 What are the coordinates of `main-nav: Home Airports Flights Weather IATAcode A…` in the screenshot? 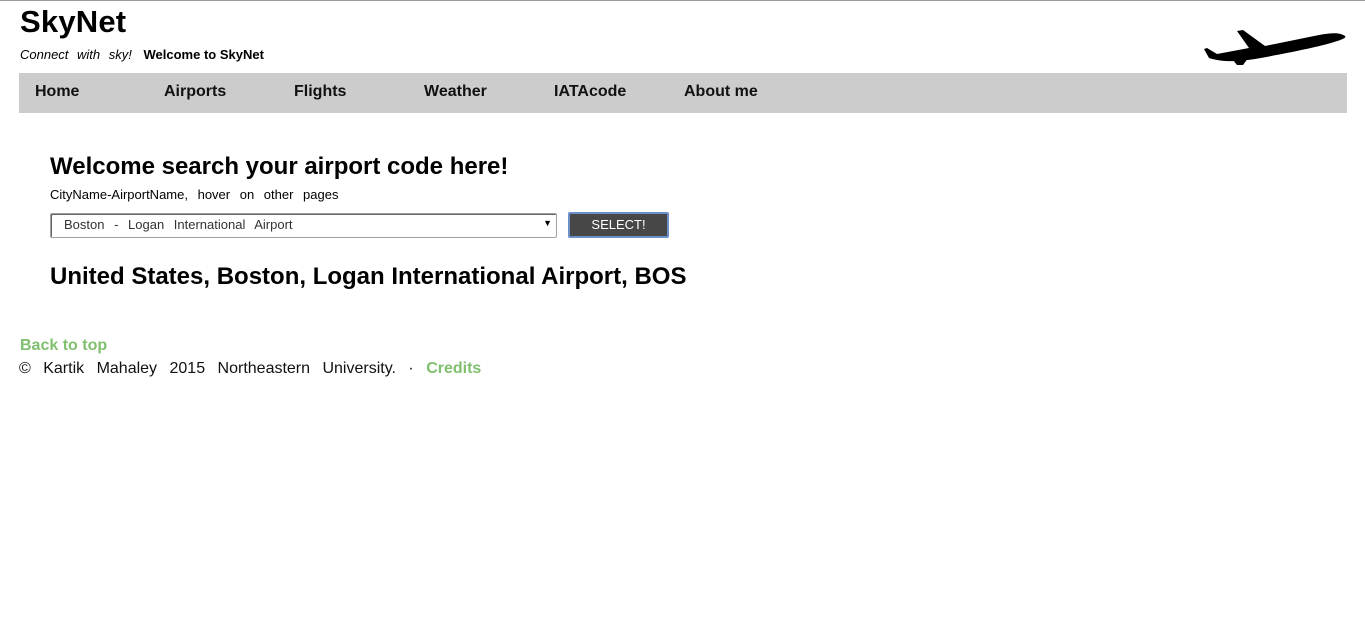 It's located at (683, 93).